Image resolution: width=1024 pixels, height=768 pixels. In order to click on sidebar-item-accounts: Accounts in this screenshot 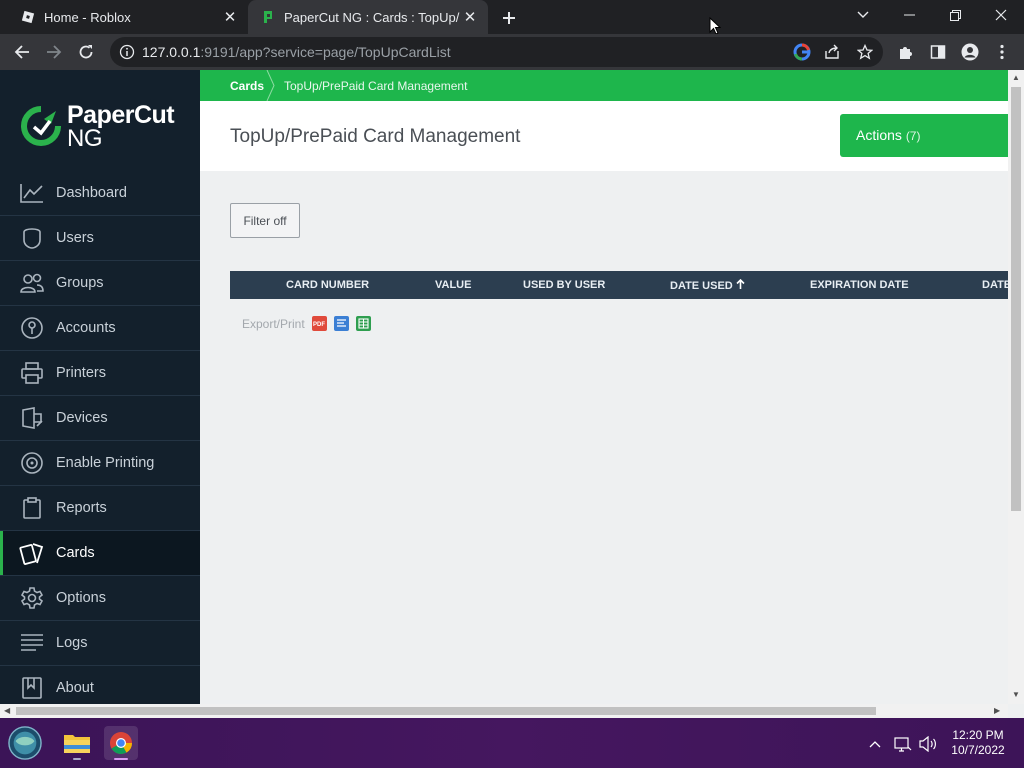, I will do `click(100, 328)`.